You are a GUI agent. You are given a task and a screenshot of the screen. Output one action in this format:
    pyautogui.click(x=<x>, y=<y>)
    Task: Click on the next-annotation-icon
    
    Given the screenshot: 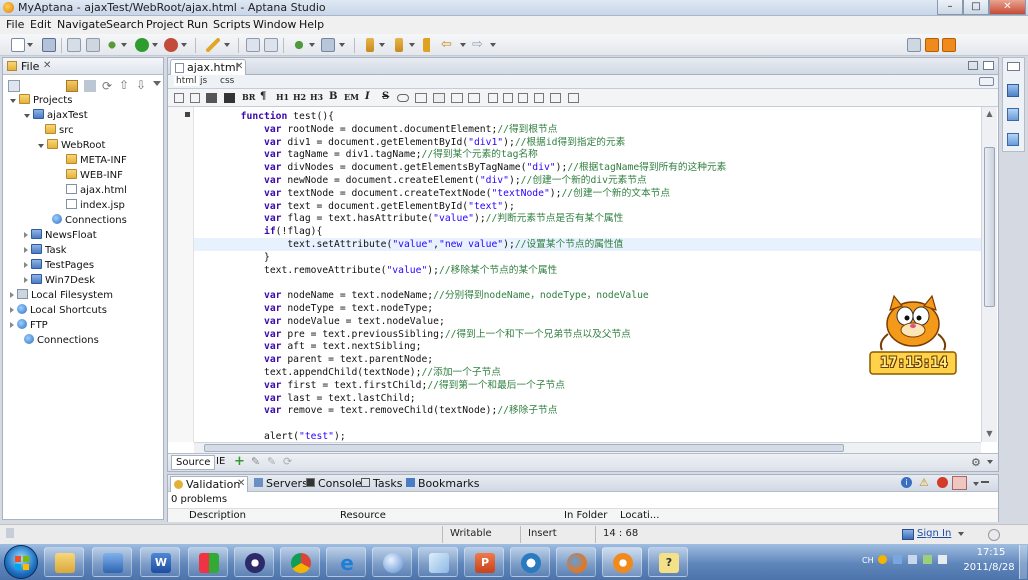 What is the action you would take?
    pyautogui.click(x=370, y=45)
    